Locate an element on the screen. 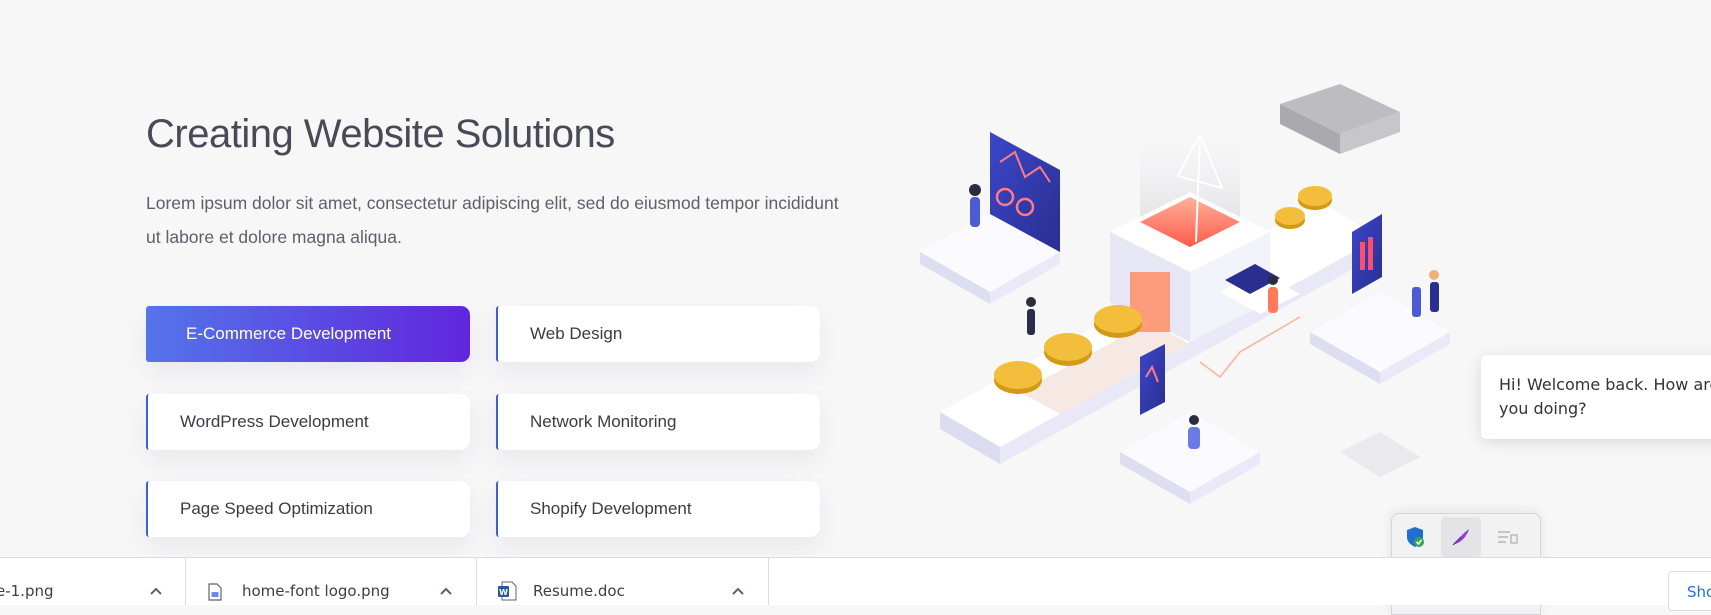  gray-block-top is located at coordinates (1340, 119).